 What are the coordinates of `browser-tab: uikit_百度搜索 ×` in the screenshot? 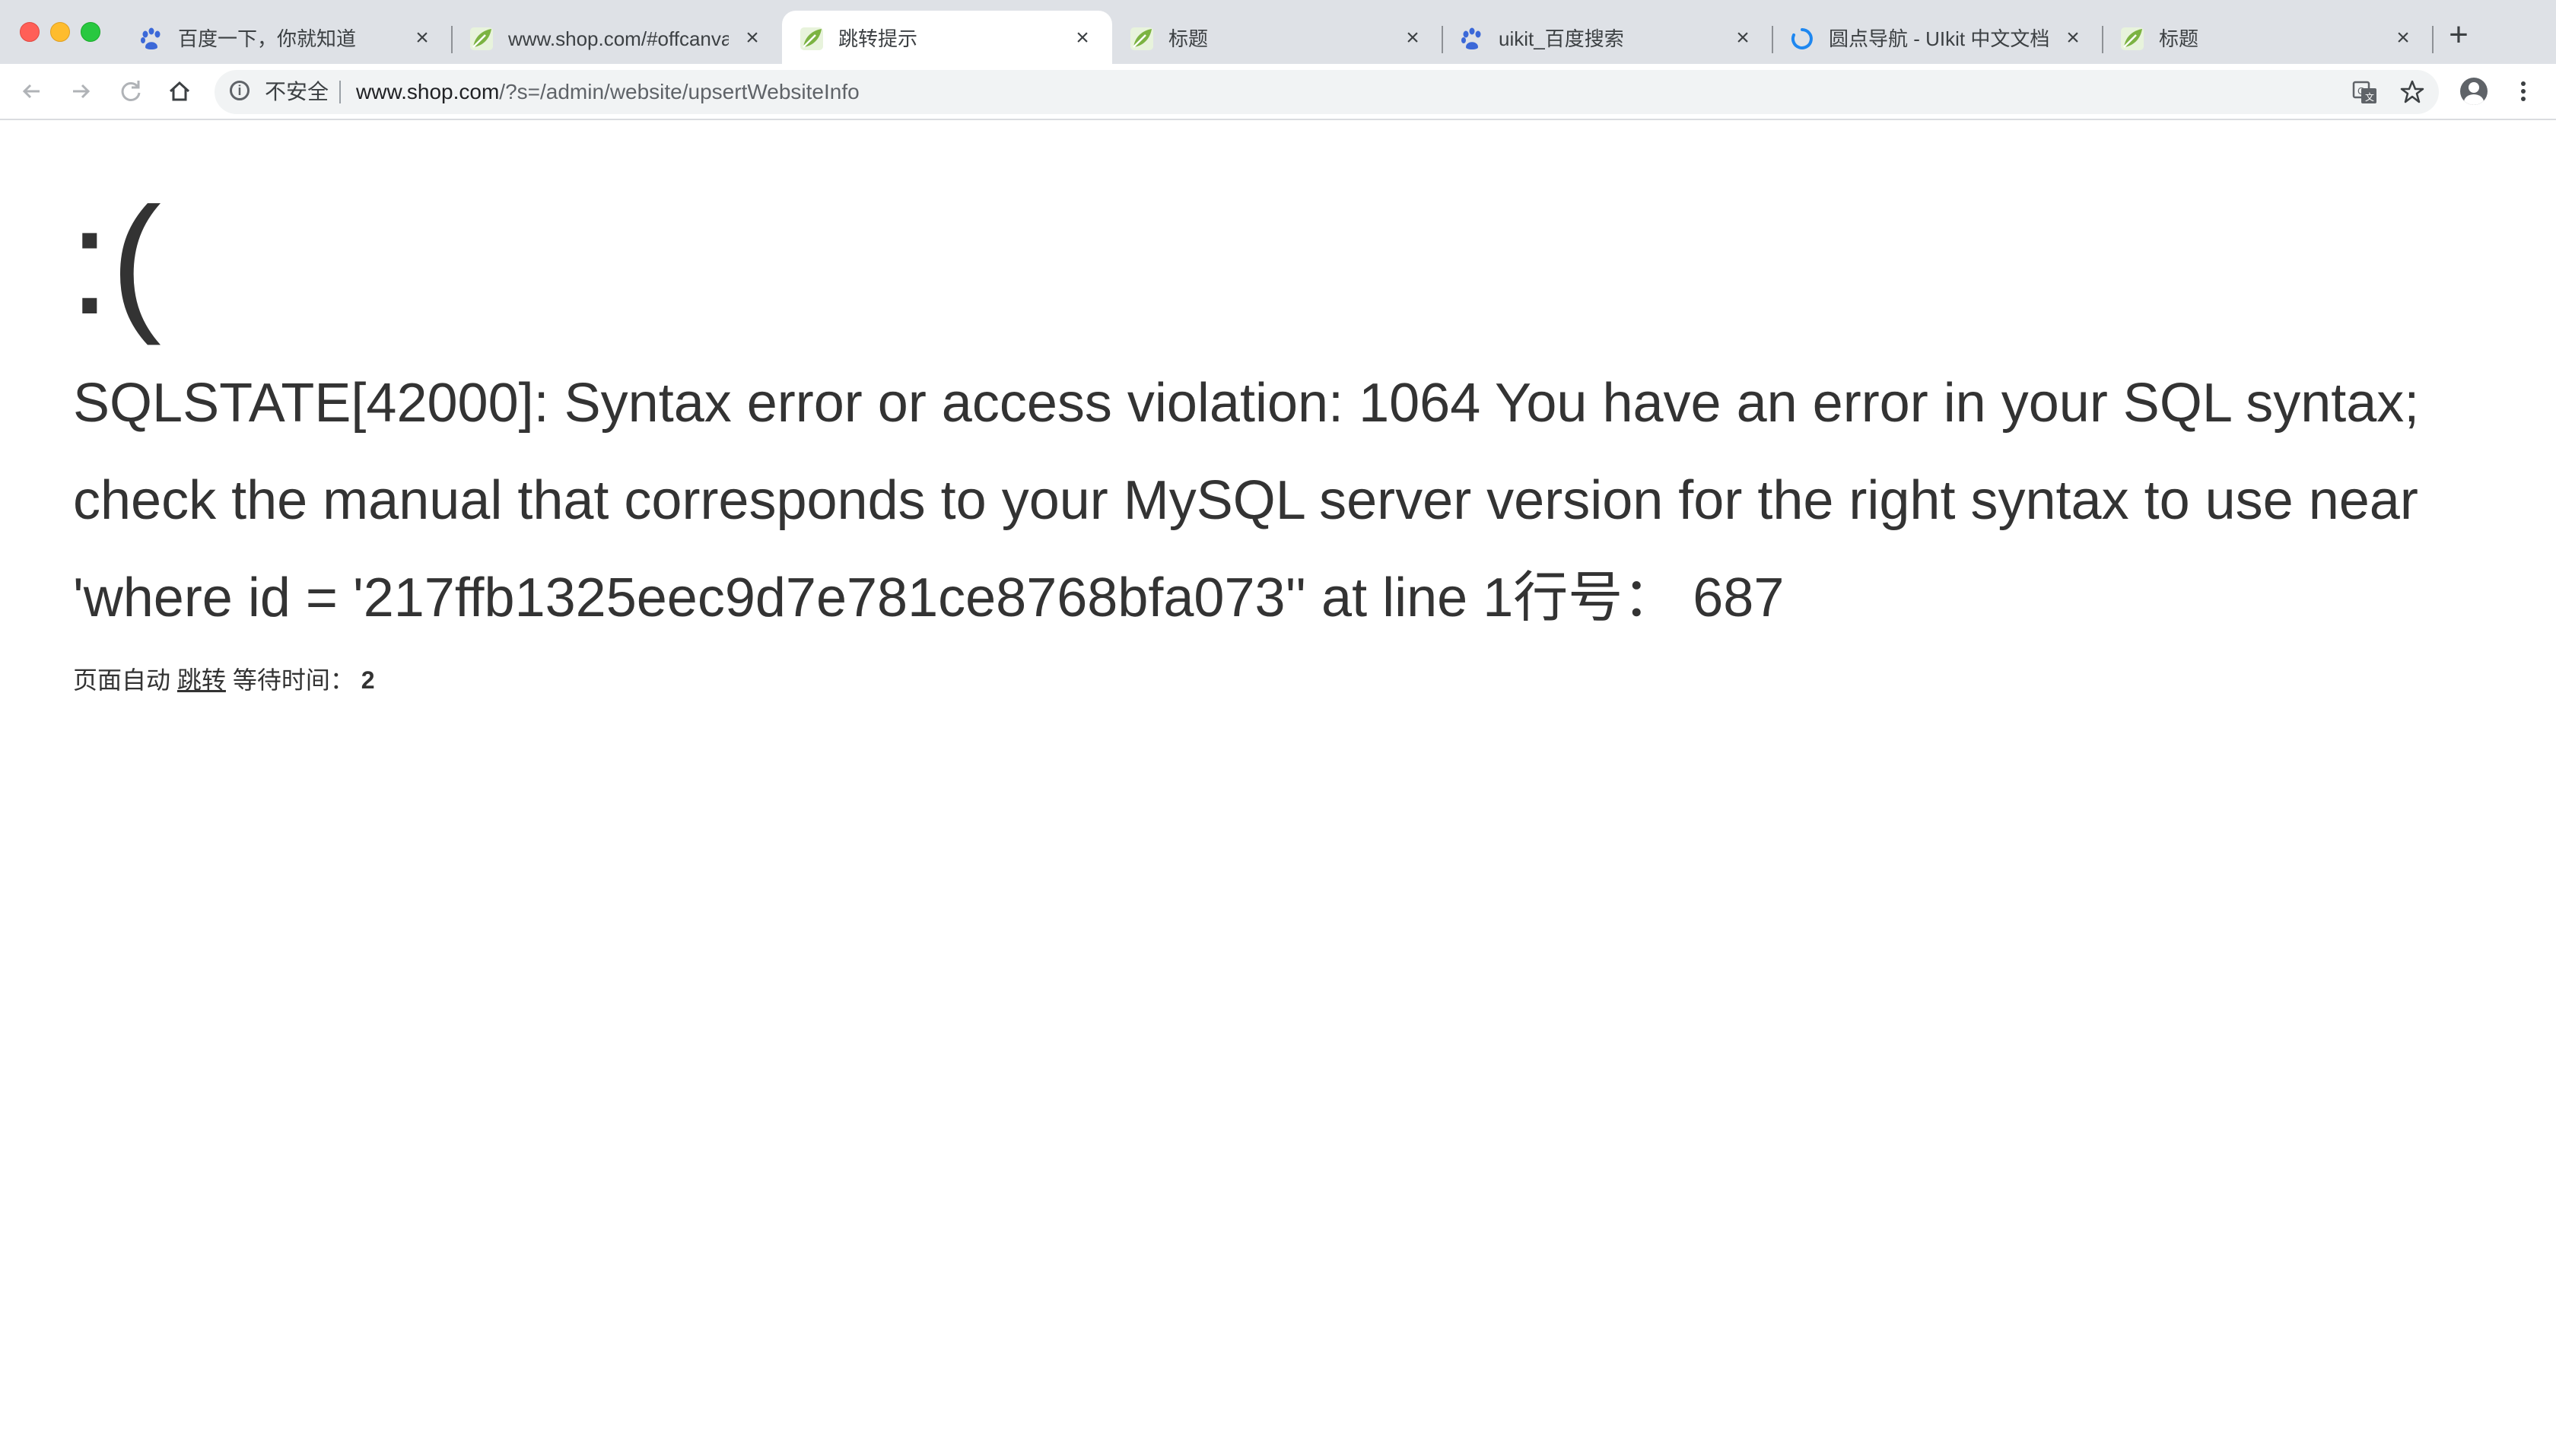 It's located at (1607, 37).